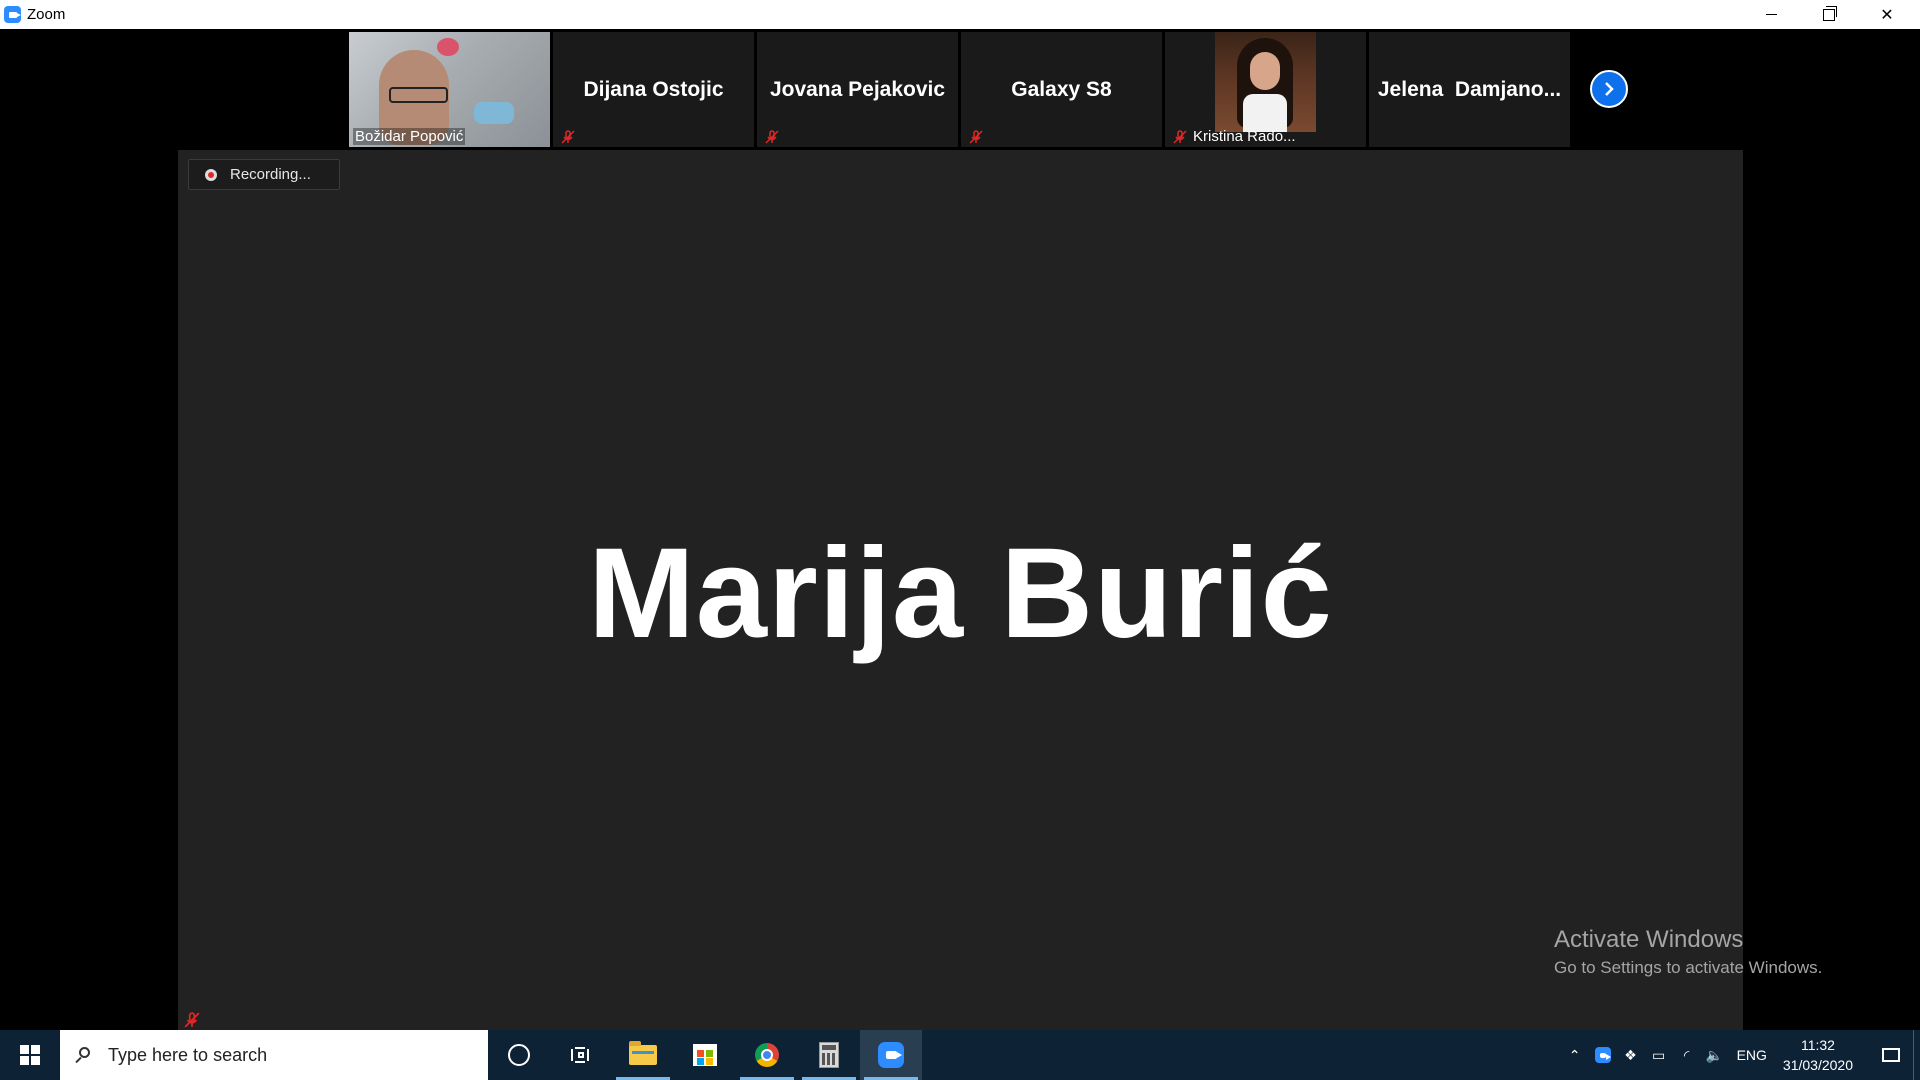 The height and width of the screenshot is (1080, 1920). What do you see at coordinates (1688, 967) in the screenshot?
I see `watermark-subtitle: Go to Settings to activate Windows.` at bounding box center [1688, 967].